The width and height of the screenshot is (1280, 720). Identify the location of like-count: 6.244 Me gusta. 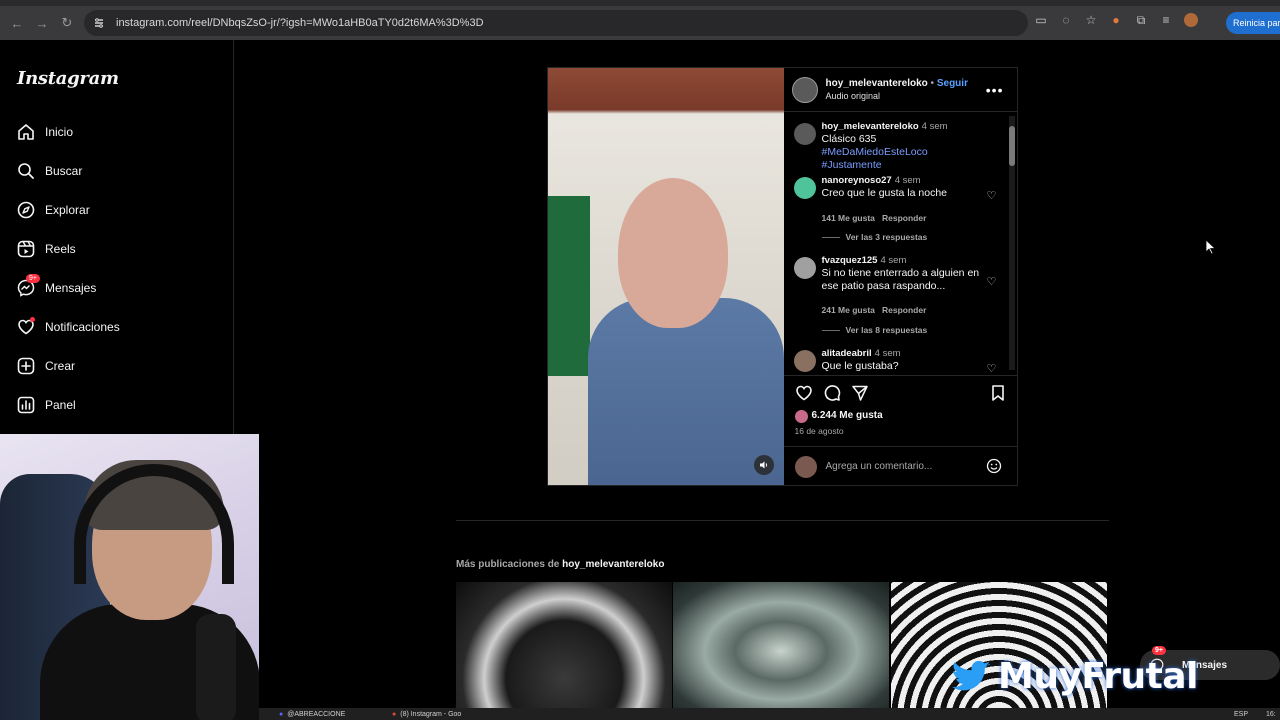
(847, 415).